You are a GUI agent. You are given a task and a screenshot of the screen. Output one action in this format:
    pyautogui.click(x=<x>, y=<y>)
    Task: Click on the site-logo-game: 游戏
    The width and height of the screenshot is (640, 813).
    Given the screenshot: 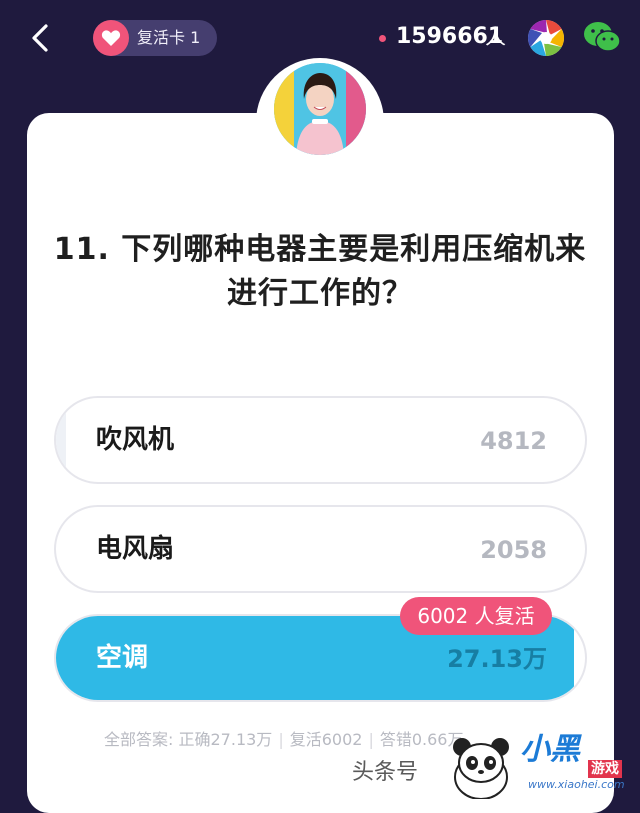 What is the action you would take?
    pyautogui.click(x=605, y=769)
    